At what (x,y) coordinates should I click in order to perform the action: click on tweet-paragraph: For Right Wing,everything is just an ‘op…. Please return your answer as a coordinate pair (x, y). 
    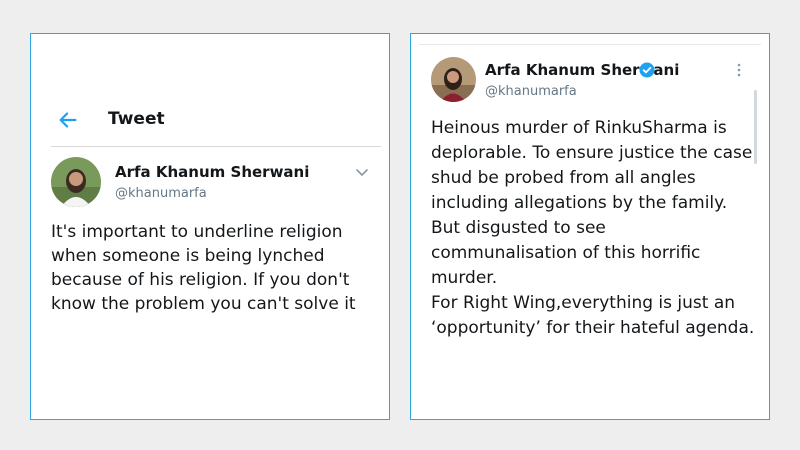
    Looking at the image, I should click on (593, 315).